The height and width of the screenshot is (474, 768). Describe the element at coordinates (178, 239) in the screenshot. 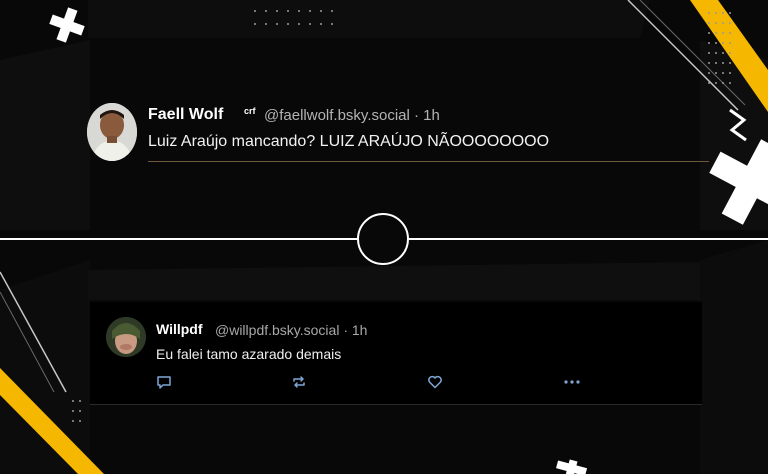

I see `divider-left` at that location.